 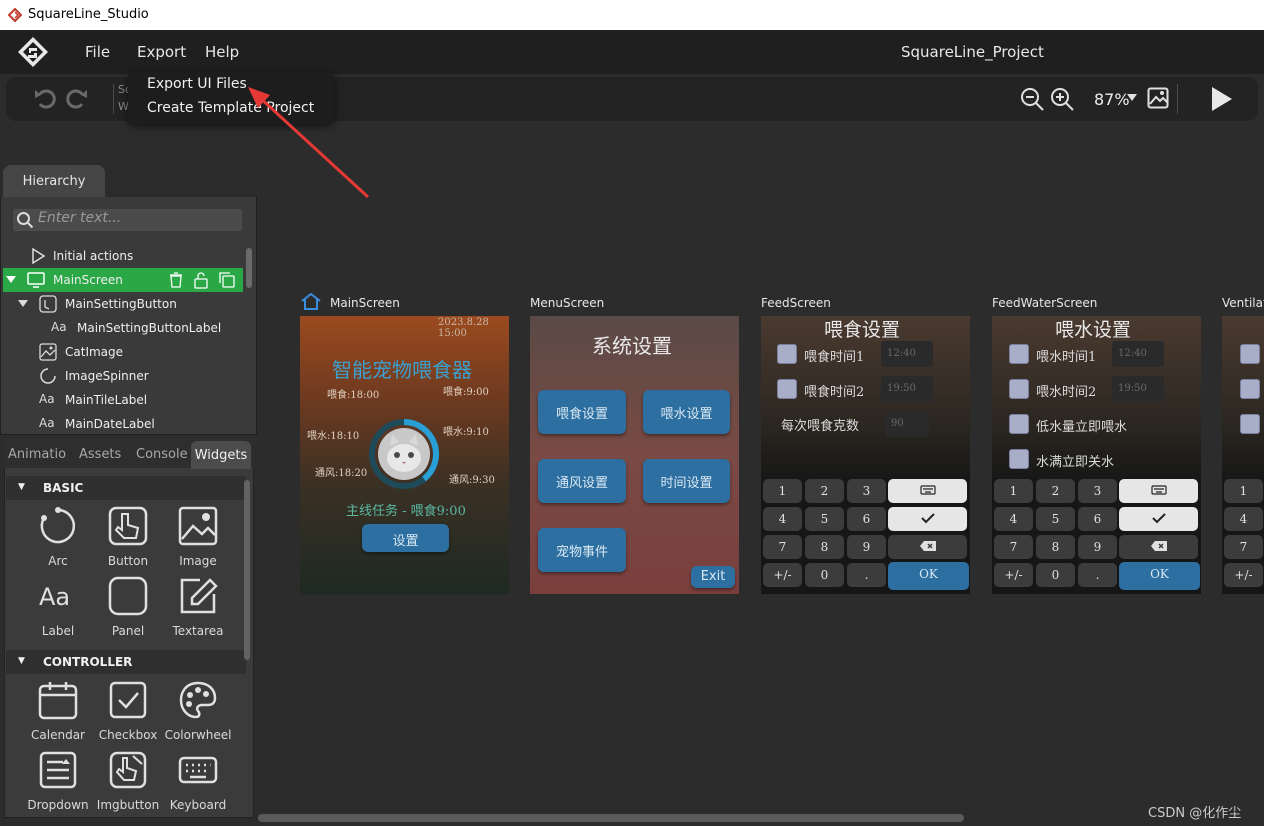 What do you see at coordinates (123, 376) in the screenshot?
I see `hierarchy-item-imagespinner: ImageSpinner` at bounding box center [123, 376].